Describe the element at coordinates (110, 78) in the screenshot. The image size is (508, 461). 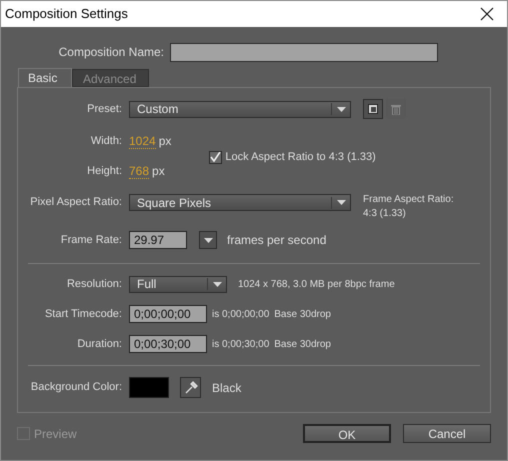
I see `tab: Advanced` at that location.